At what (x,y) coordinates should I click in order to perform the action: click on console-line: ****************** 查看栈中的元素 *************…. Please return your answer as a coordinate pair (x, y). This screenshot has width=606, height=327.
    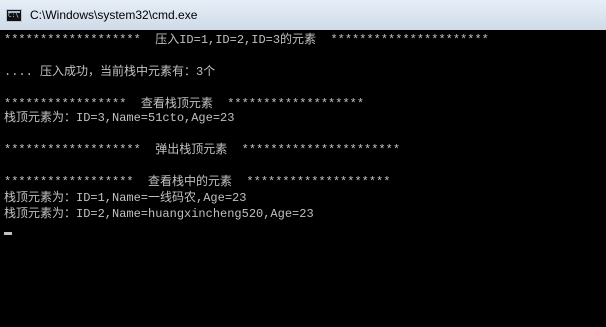
    Looking at the image, I should click on (197, 182).